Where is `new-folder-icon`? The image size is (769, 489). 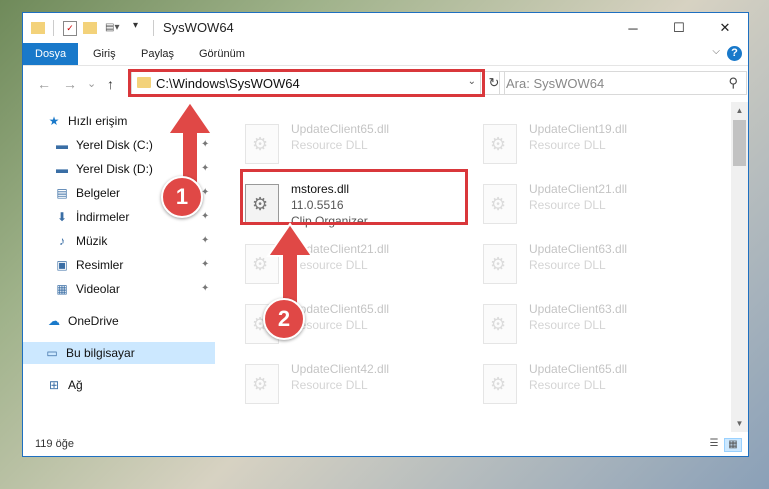 new-folder-icon is located at coordinates (90, 28).